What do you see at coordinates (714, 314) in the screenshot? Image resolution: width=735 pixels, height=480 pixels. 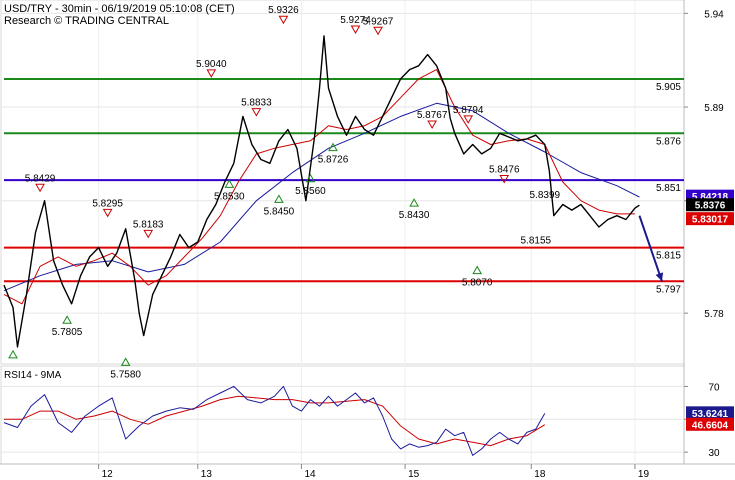 I see `price-ytick-label: 5.78` at bounding box center [714, 314].